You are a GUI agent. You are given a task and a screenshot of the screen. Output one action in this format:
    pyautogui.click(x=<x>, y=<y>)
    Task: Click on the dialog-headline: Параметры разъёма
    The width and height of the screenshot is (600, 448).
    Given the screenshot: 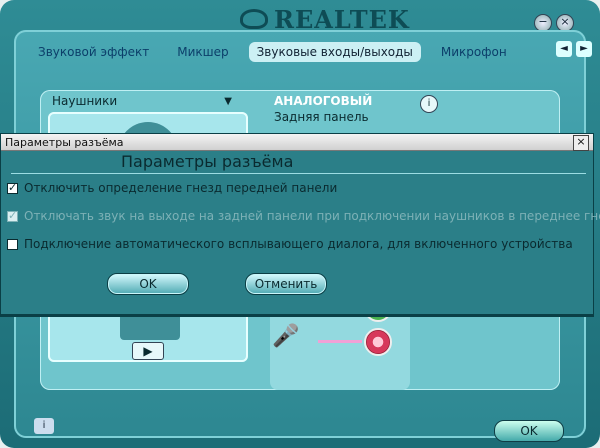 What is the action you would take?
    pyautogui.click(x=207, y=161)
    